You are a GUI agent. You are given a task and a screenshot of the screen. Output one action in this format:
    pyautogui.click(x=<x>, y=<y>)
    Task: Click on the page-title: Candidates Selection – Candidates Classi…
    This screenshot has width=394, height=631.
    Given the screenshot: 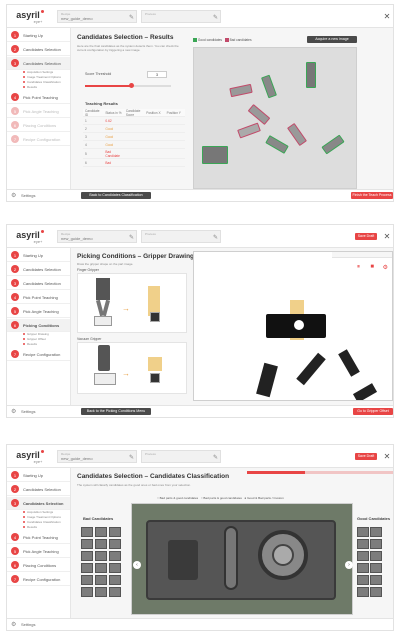 What is the action you would take?
    pyautogui.click(x=153, y=476)
    